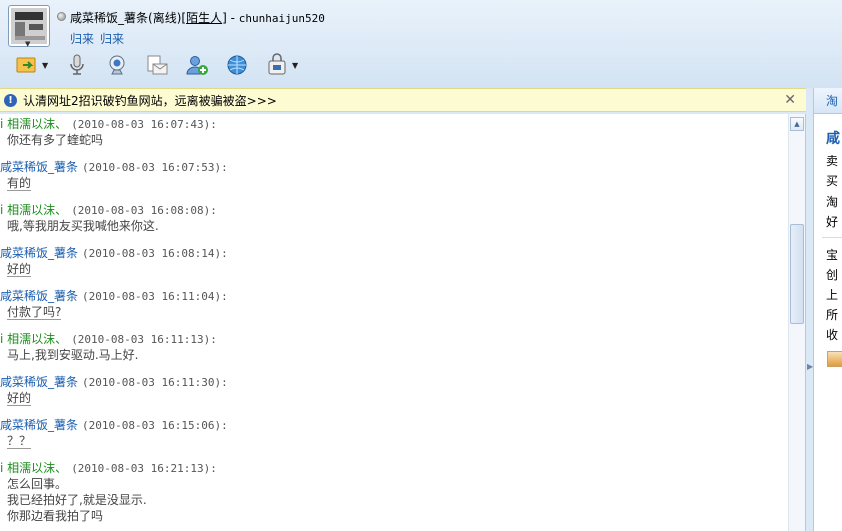 The width and height of the screenshot is (842, 531). Describe the element at coordinates (390, 132) in the screenshot. I see `message: ⅰ 相濡以沫、 (2010-08-03 16:07:43): 你还有多了蝰蛇吗` at that location.